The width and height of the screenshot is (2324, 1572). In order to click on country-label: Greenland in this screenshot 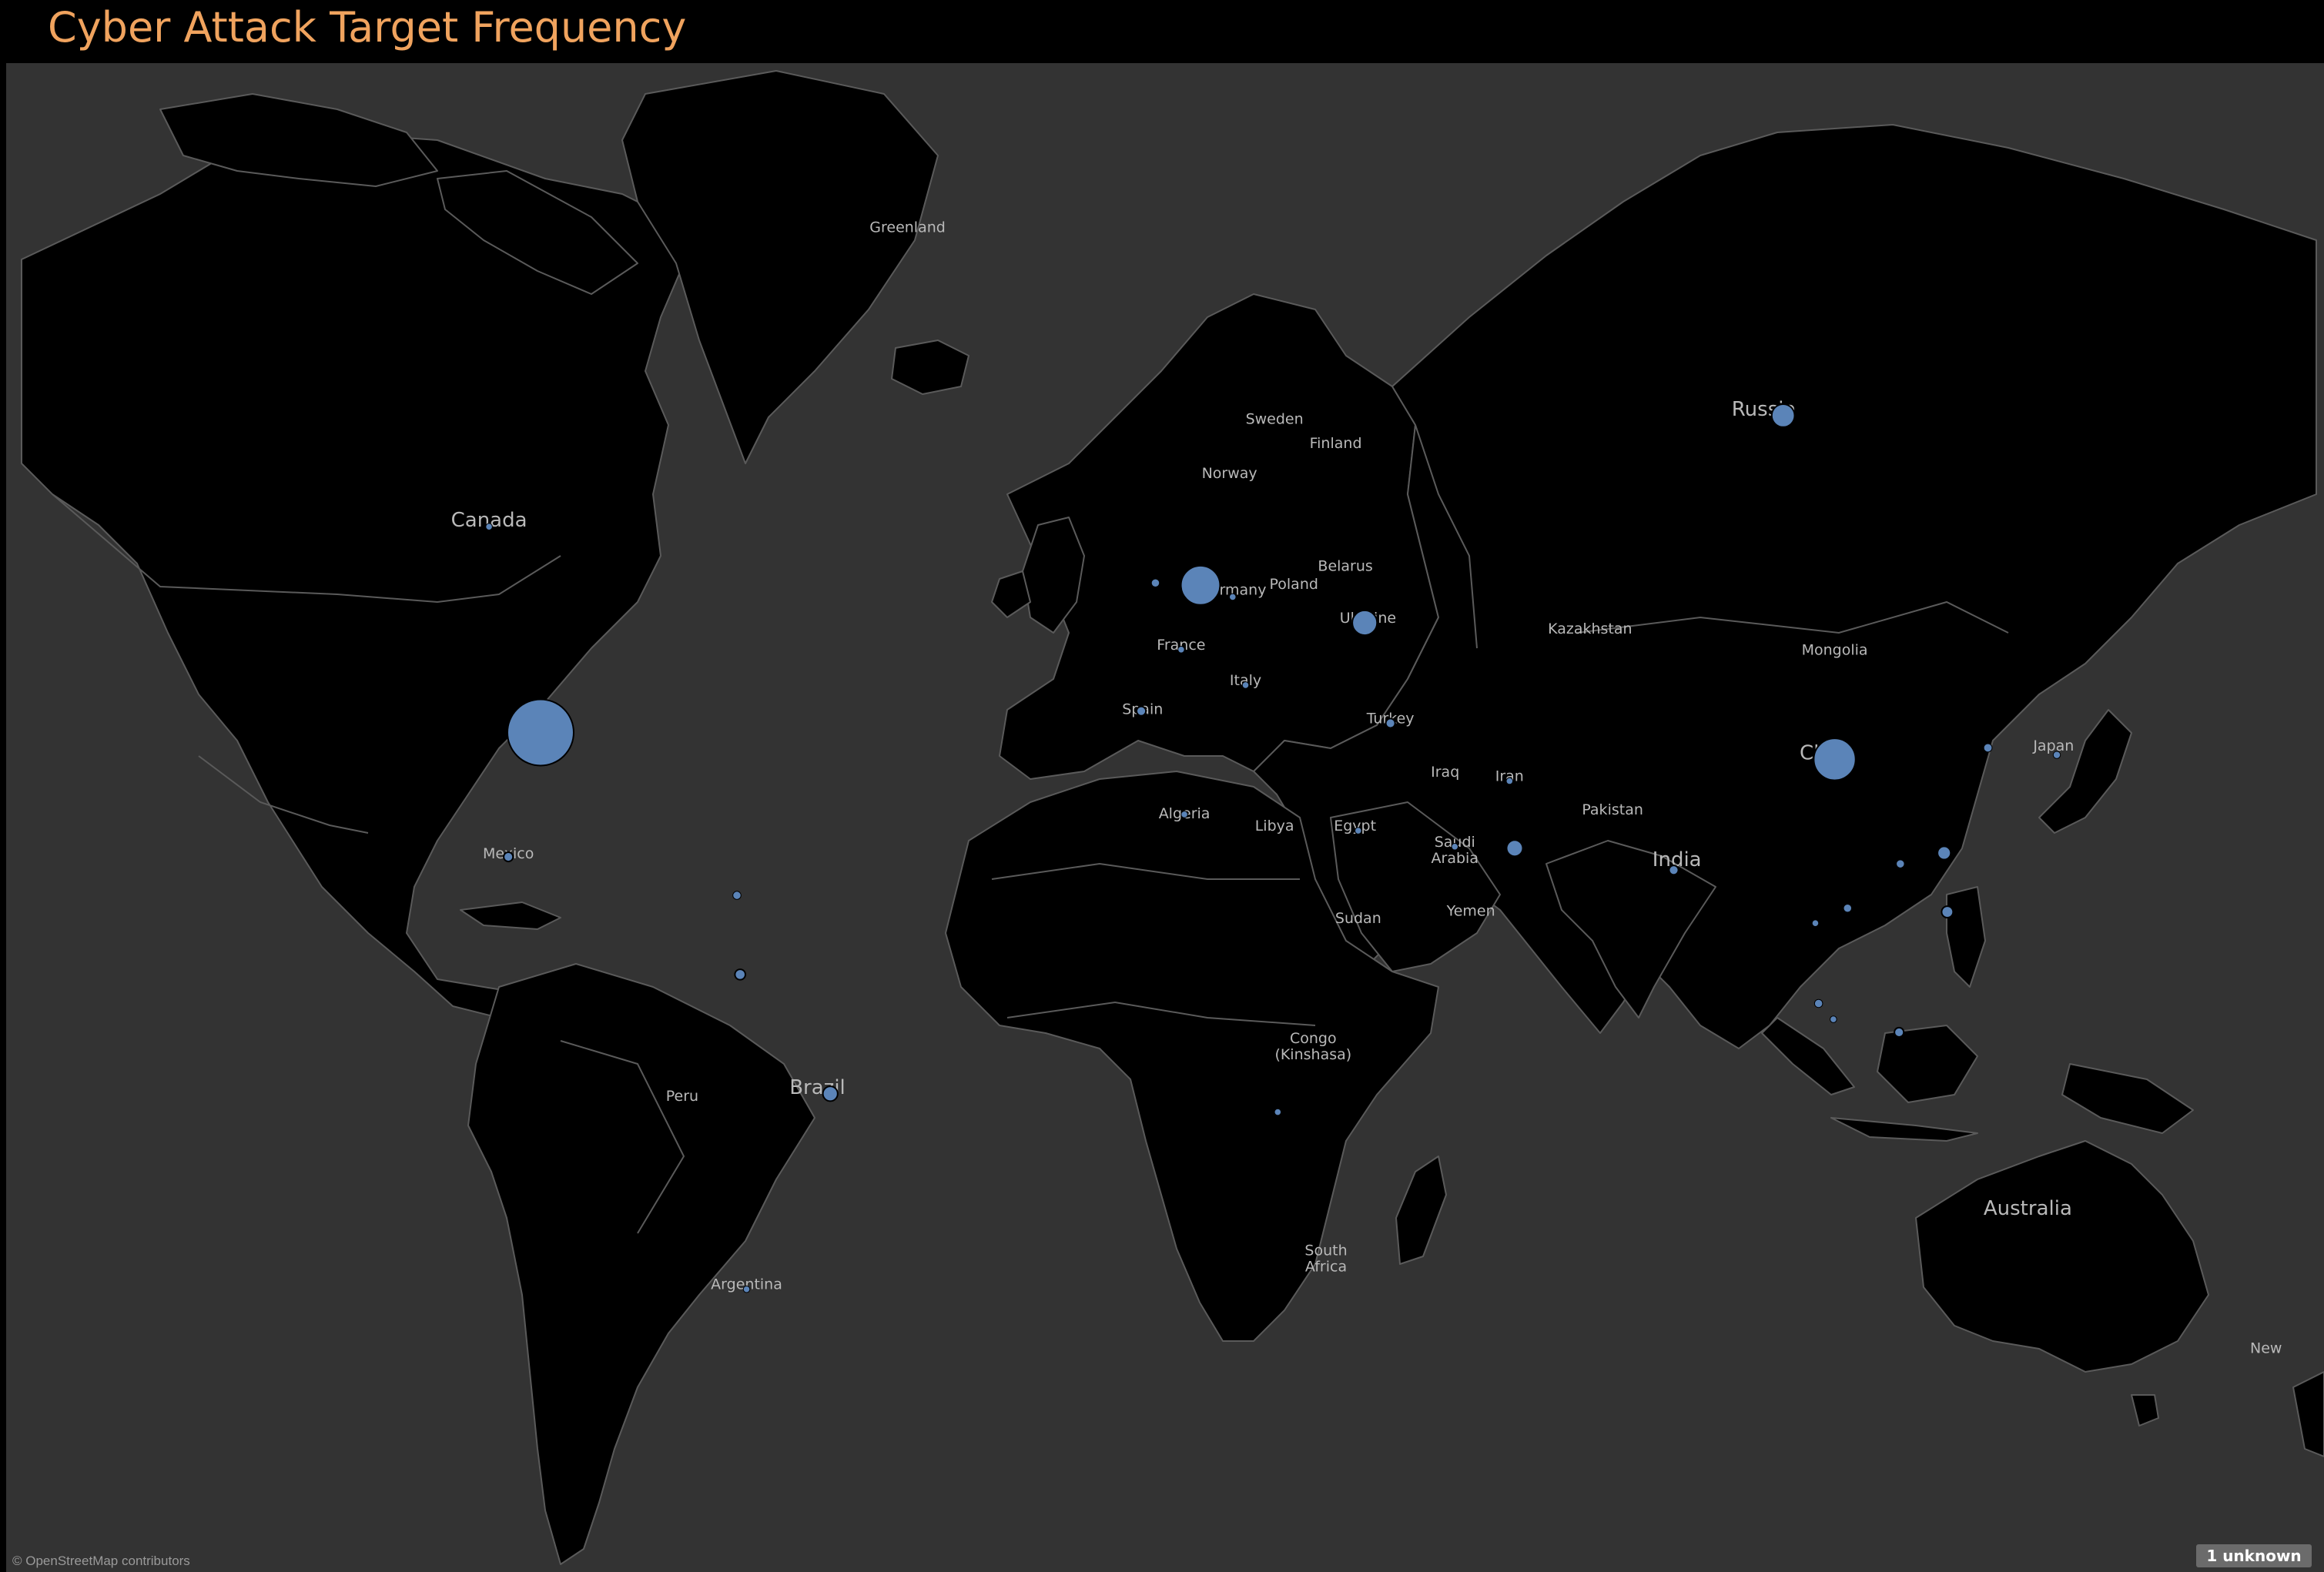, I will do `click(907, 227)`.